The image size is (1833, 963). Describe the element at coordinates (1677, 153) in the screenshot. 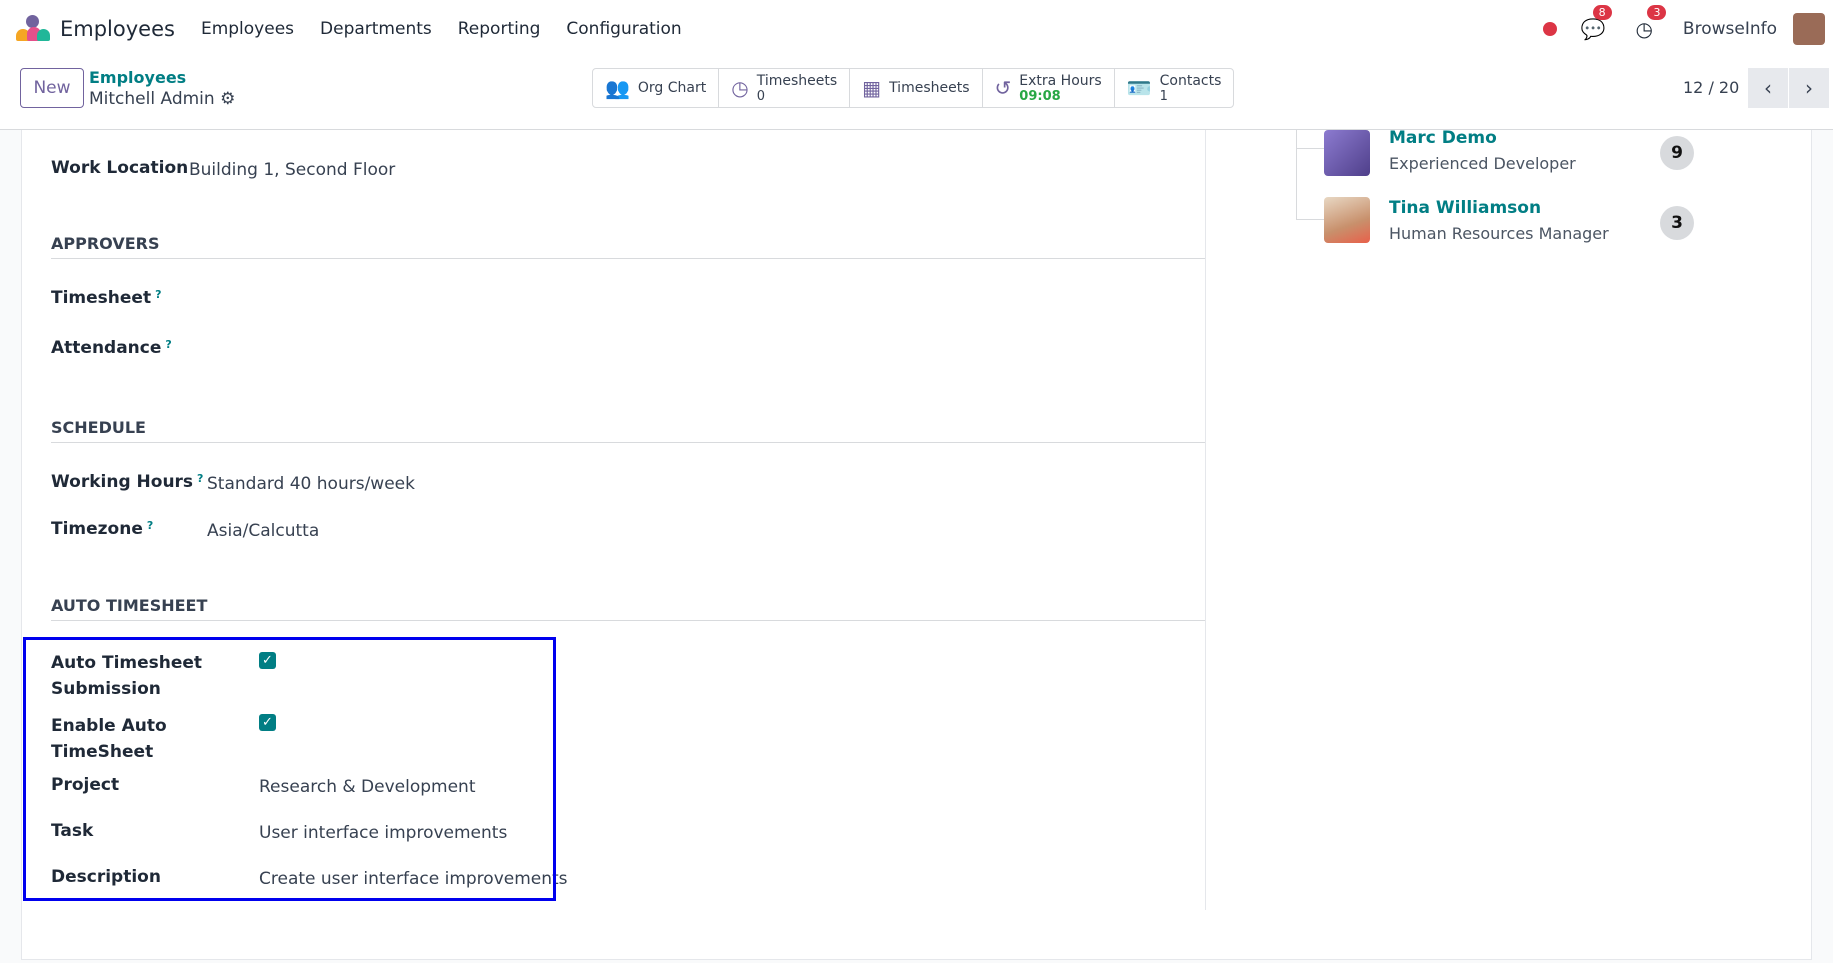

I see `subordinates-count-badge: 9` at that location.